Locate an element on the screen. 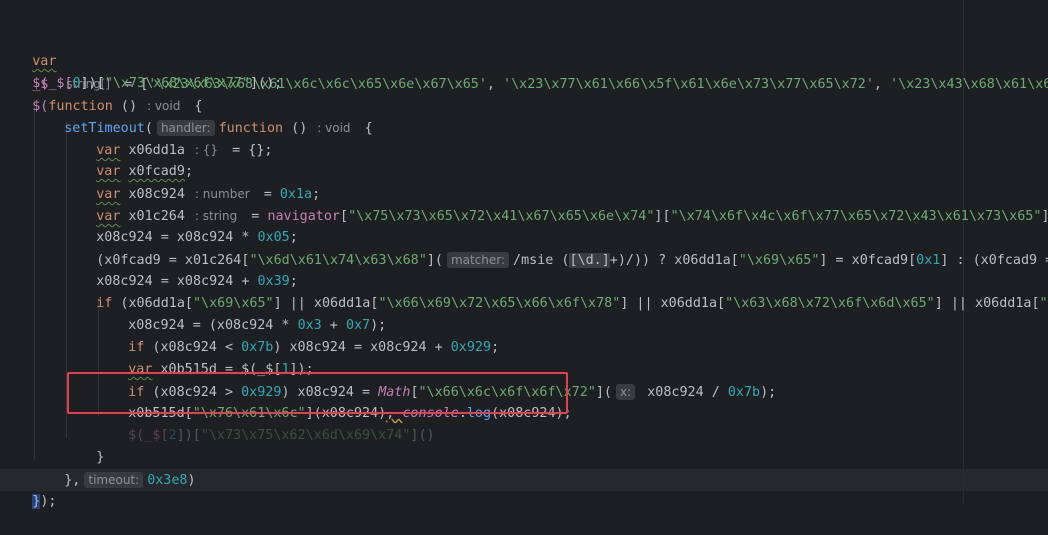  regex-literal: /msie ( is located at coordinates (541, 260).